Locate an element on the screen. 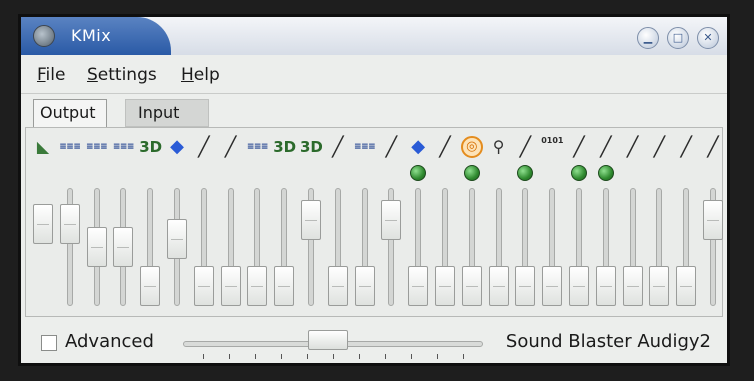 The height and width of the screenshot is (381, 754). menu-file-label: ile is located at coordinates (55, 75).